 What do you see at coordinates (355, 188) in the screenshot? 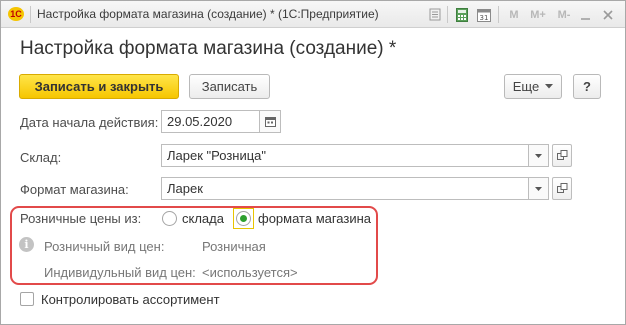
I see `store-format-field: Ларек` at bounding box center [355, 188].